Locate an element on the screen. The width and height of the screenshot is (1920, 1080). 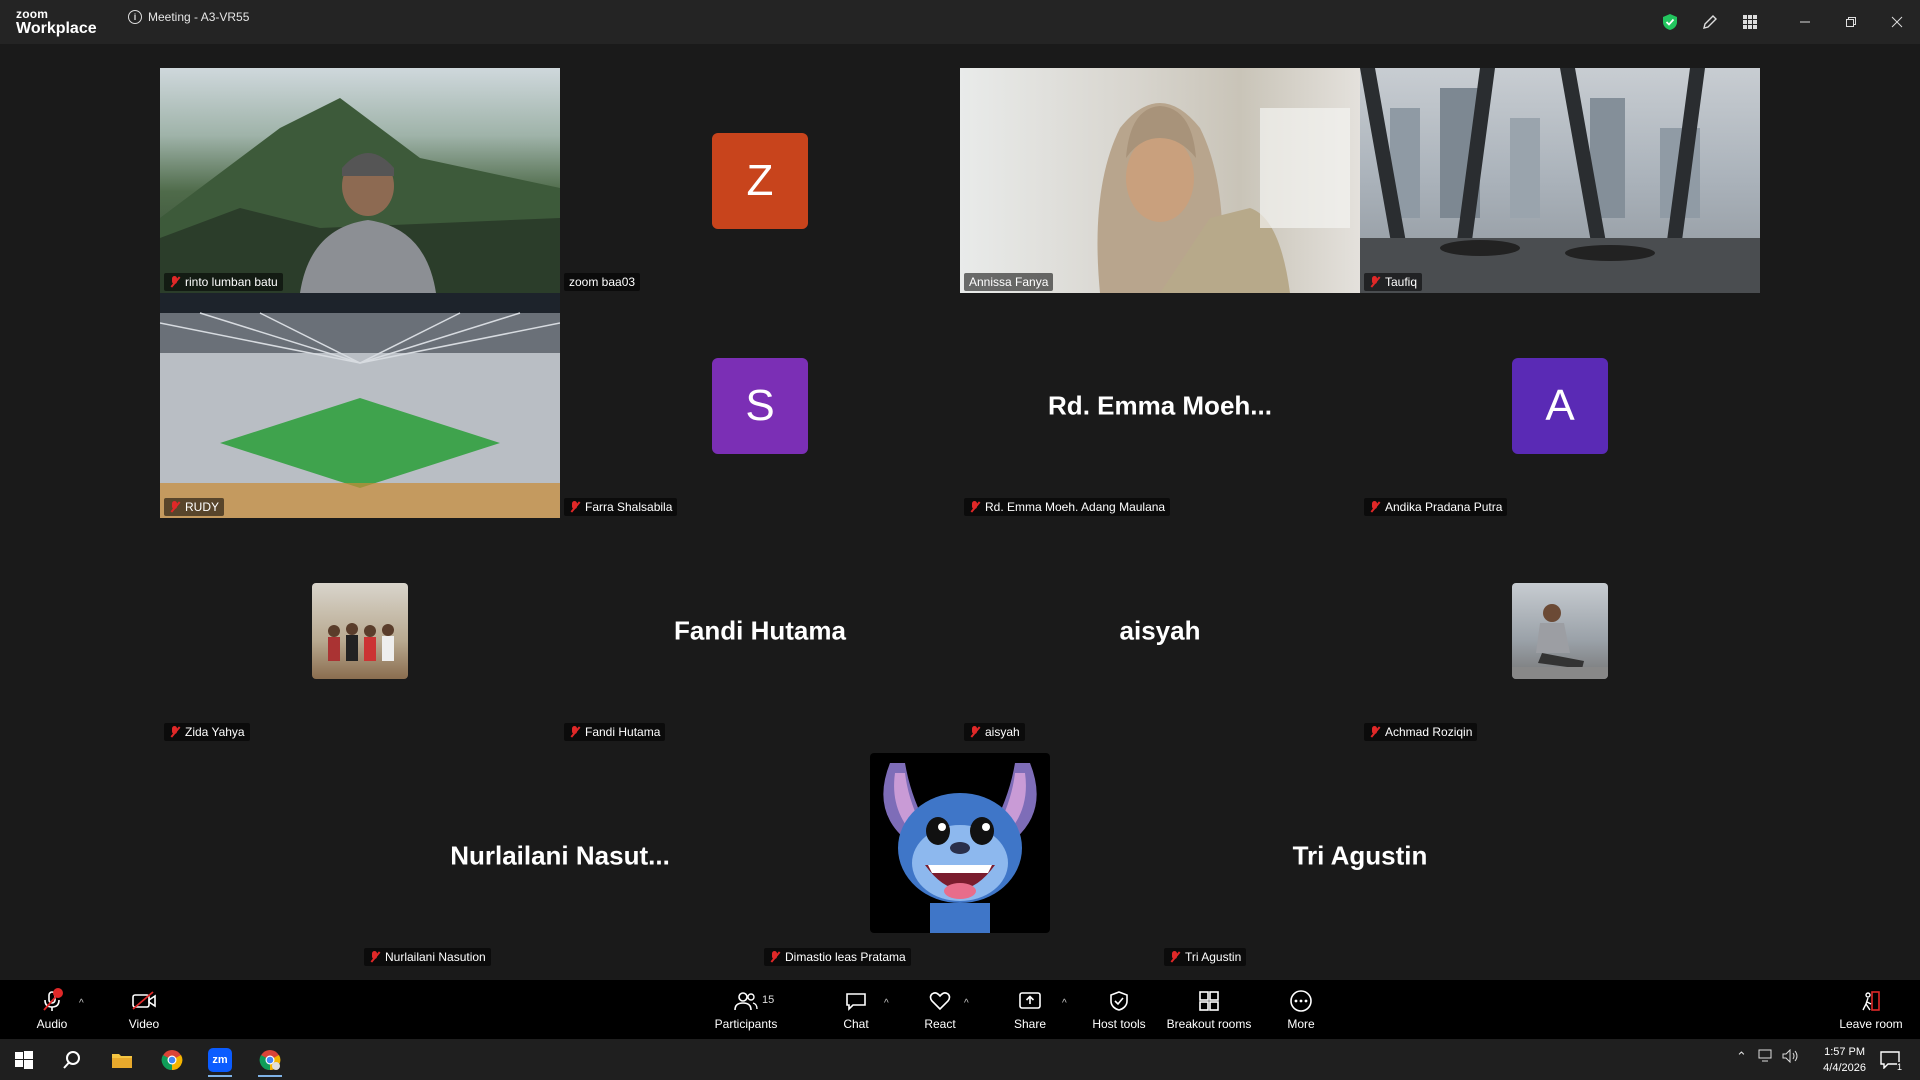
search-icon is located at coordinates (72, 1060).